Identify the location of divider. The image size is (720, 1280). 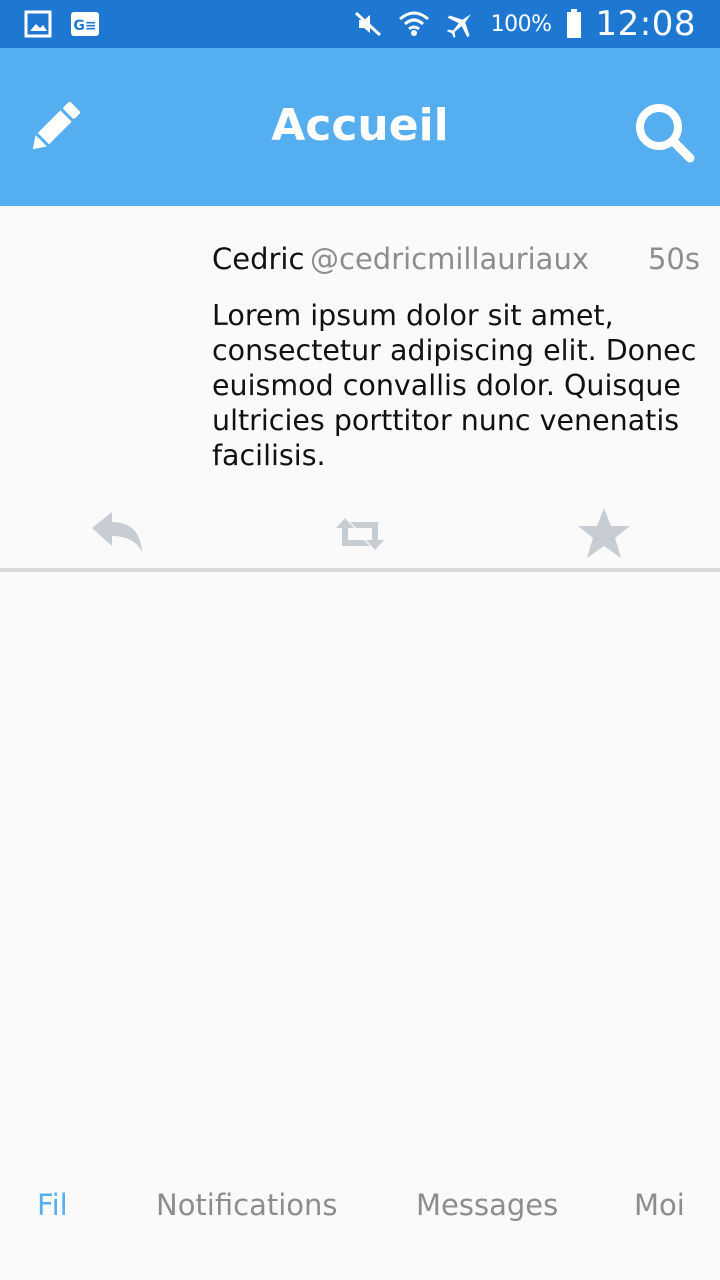
(360, 570).